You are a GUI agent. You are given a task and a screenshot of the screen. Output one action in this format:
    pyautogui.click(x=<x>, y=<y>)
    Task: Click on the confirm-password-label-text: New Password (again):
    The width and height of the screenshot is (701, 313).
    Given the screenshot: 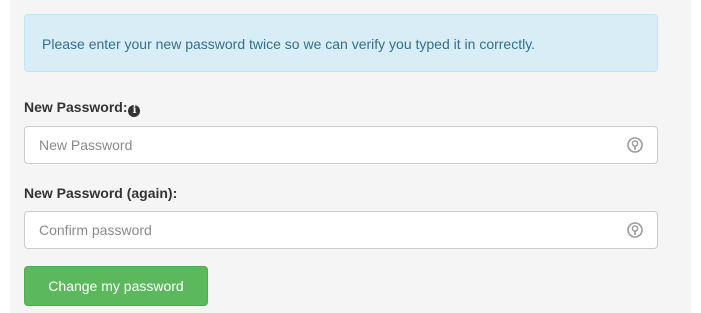 What is the action you would take?
    pyautogui.click(x=101, y=193)
    